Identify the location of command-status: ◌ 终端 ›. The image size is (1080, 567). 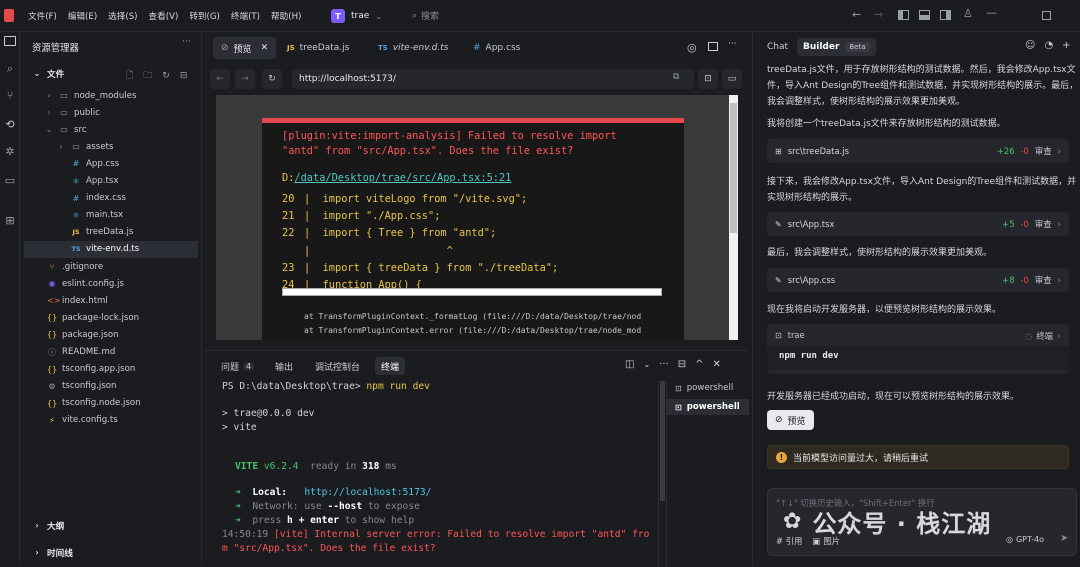
(1042, 336).